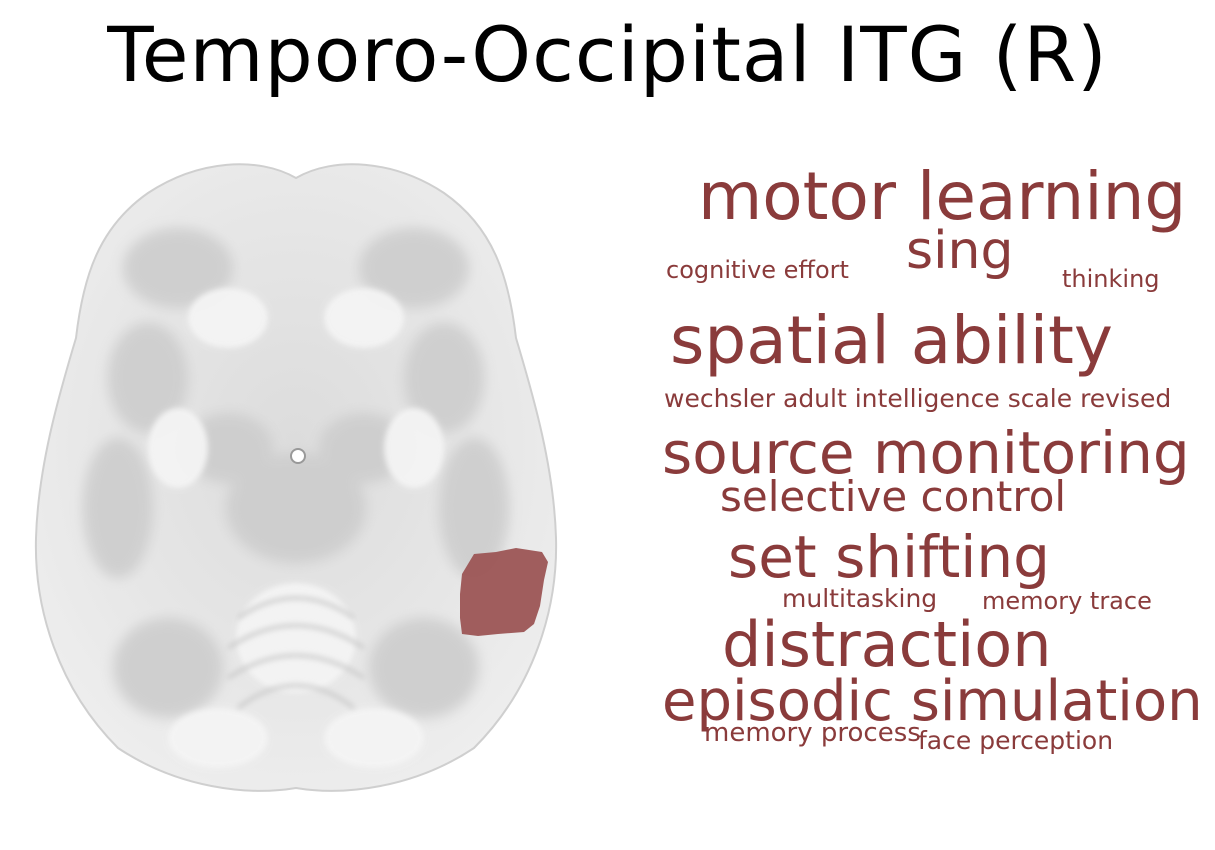  Describe the element at coordinates (887, 644) in the screenshot. I see `term-distraction: distraction` at that location.